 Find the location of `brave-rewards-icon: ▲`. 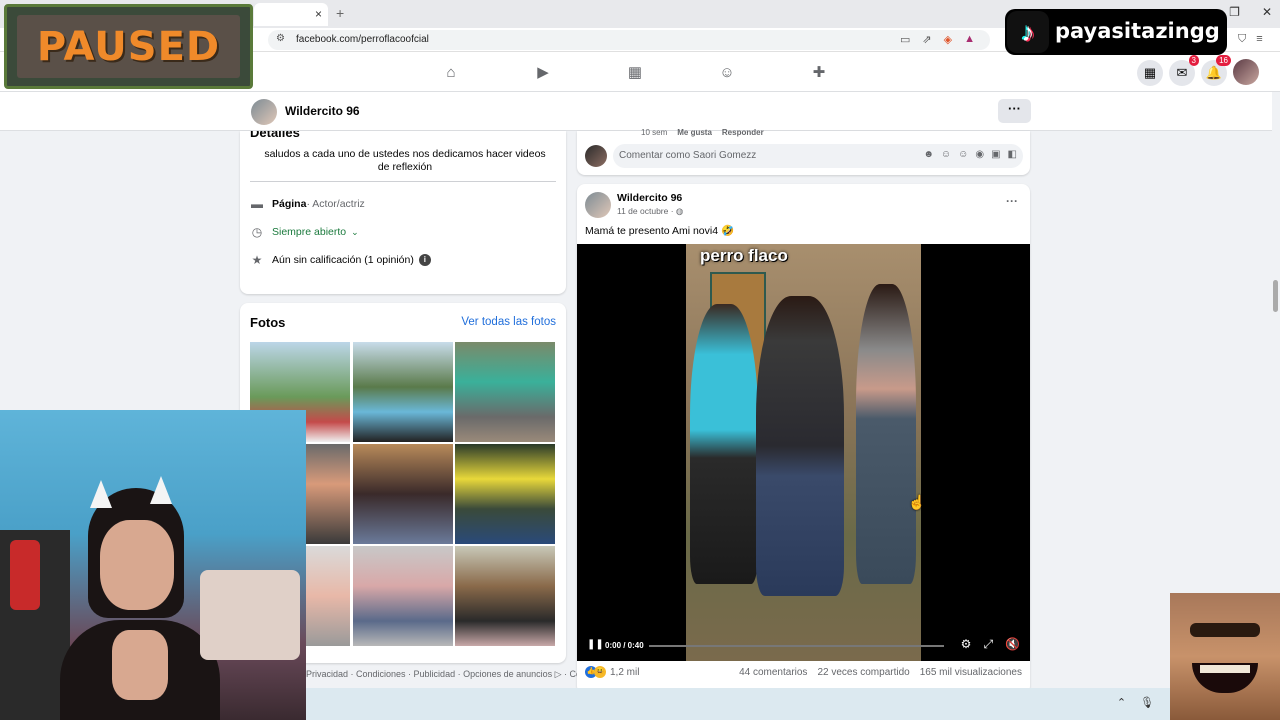

brave-rewards-icon: ▲ is located at coordinates (969, 39).